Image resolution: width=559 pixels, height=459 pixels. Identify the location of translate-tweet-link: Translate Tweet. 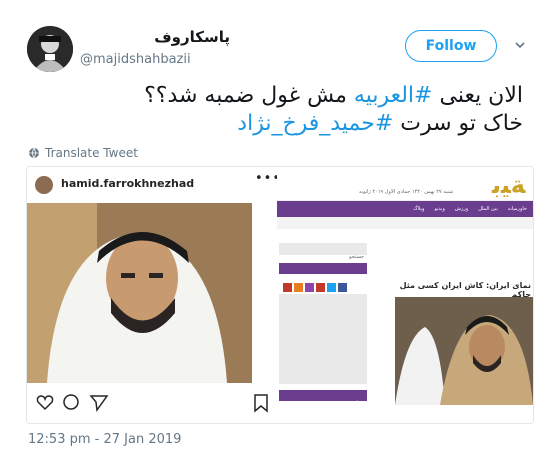
(83, 153).